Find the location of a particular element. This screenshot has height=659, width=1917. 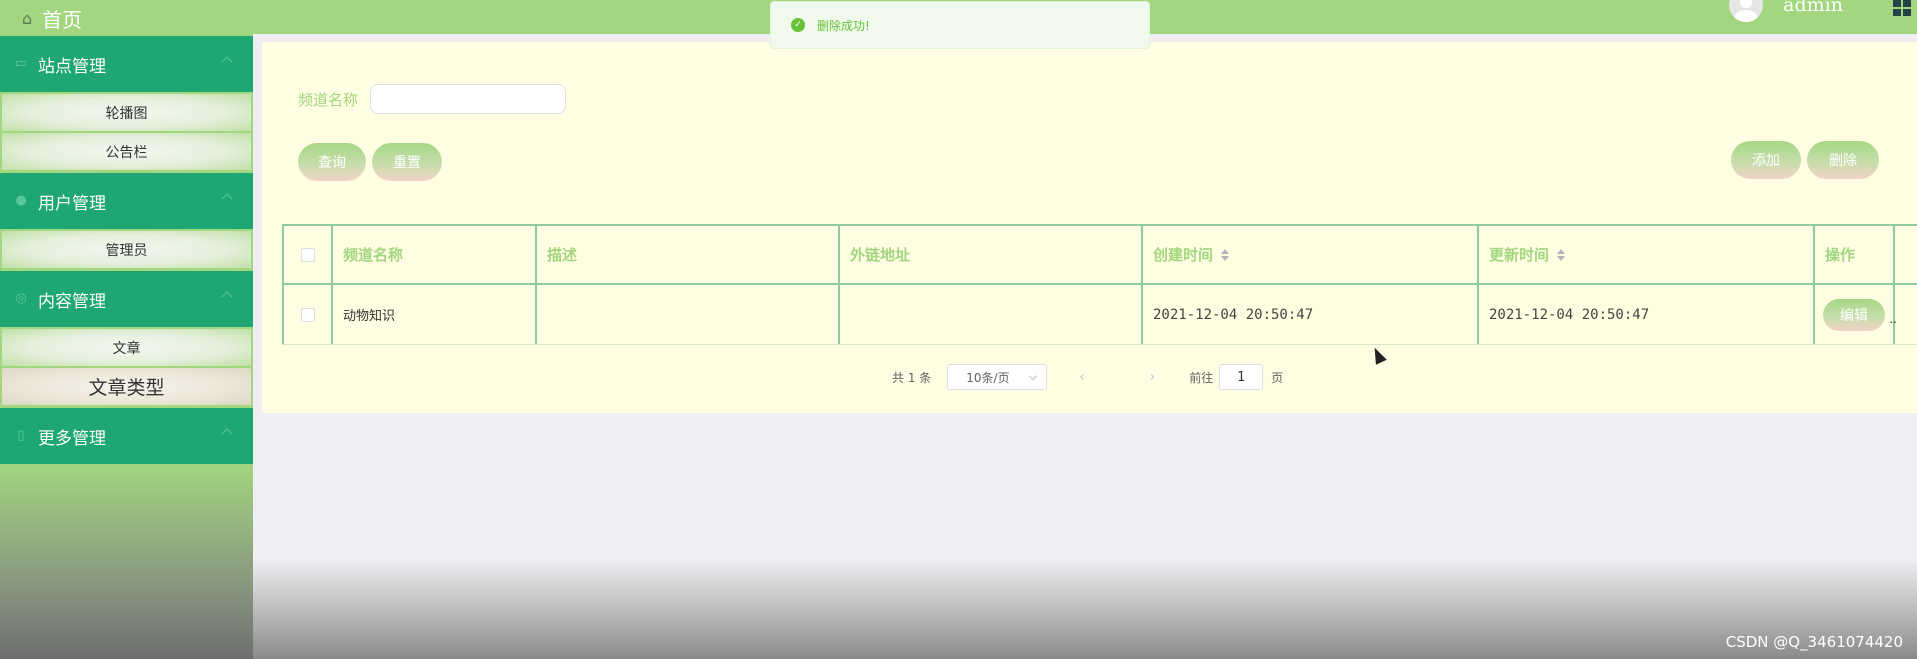

sidebar-item-notice: 公告栏 is located at coordinates (126, 151).